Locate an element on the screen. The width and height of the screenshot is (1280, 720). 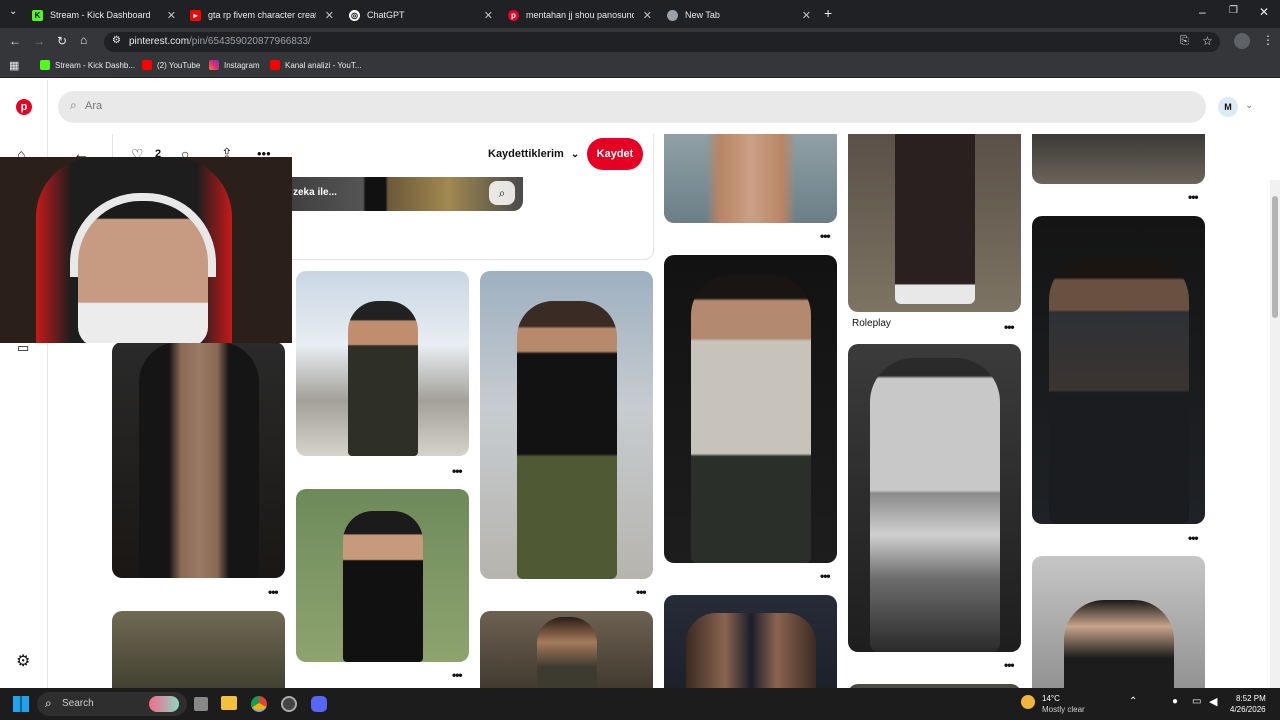
tab-chatgpt: ◎ ChatGPT ✕ is located at coordinates (423, 15).